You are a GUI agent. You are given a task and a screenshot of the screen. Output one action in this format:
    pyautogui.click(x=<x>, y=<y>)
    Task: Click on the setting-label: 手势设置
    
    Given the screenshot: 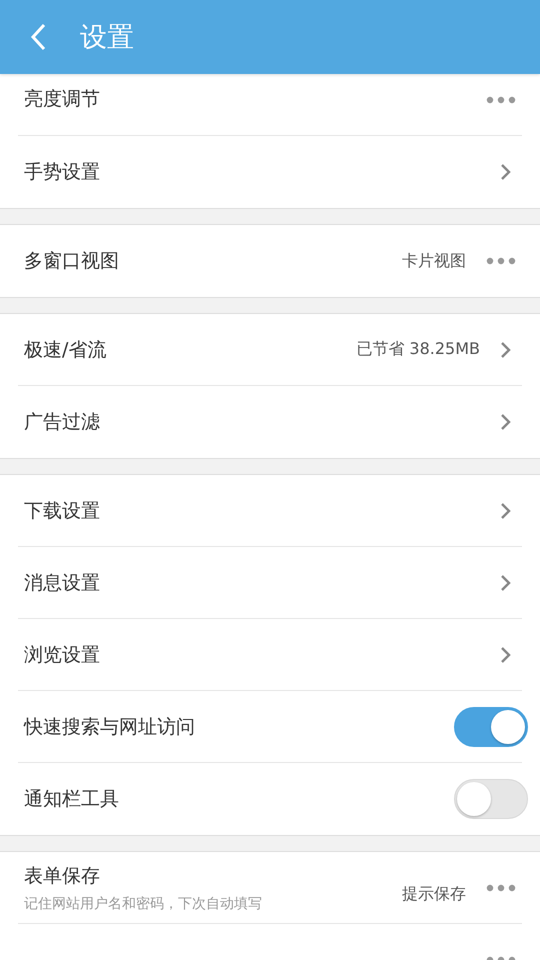 What is the action you would take?
    pyautogui.click(x=62, y=172)
    